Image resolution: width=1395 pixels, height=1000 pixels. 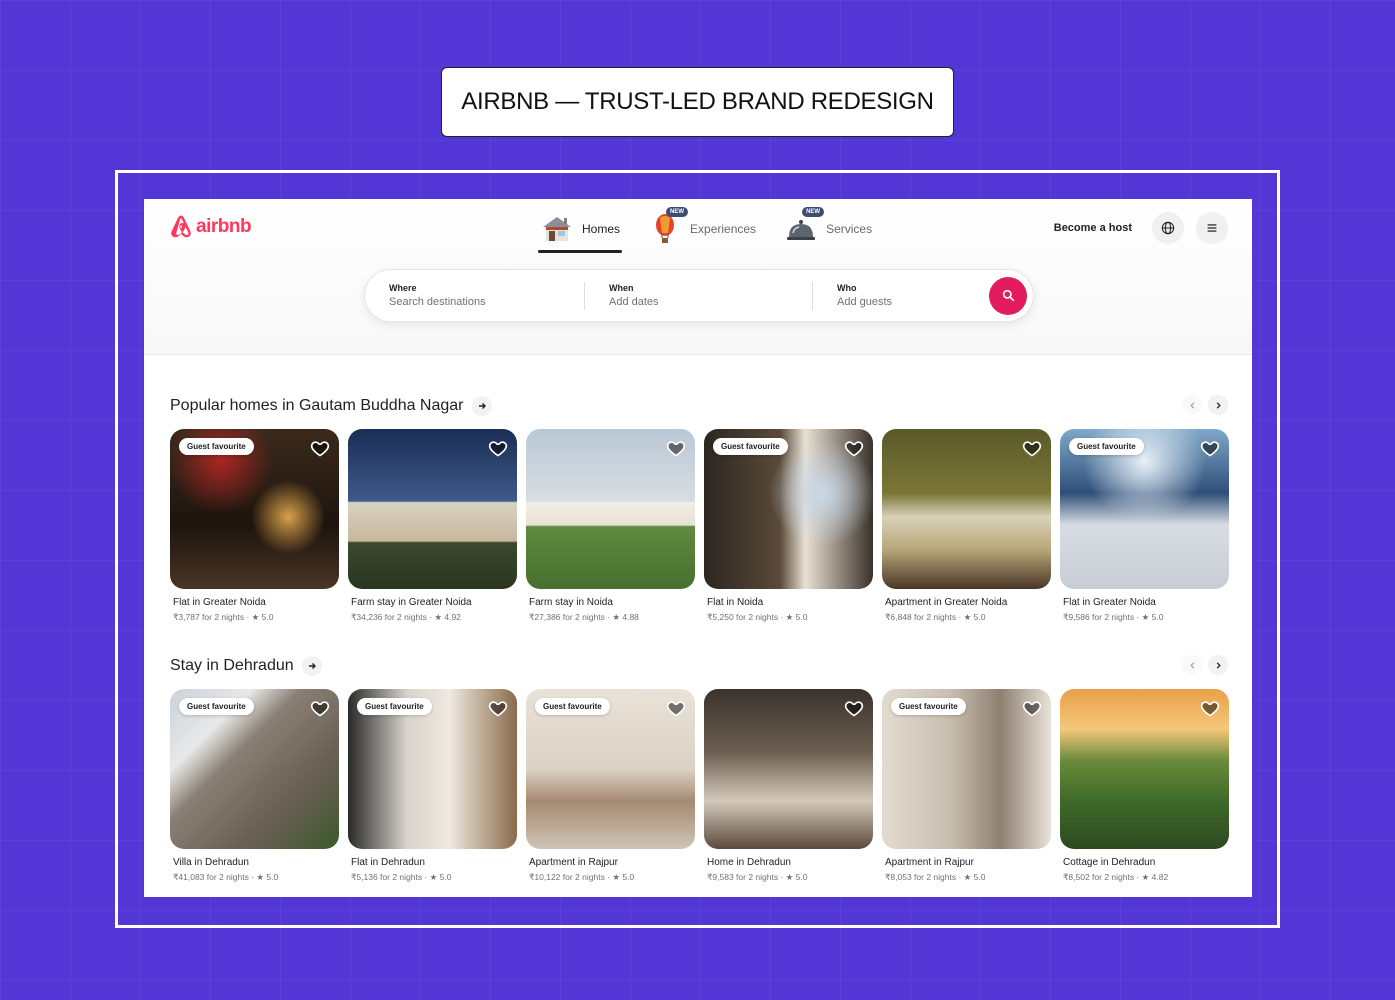 I want to click on when-label: When, so click(x=621, y=288).